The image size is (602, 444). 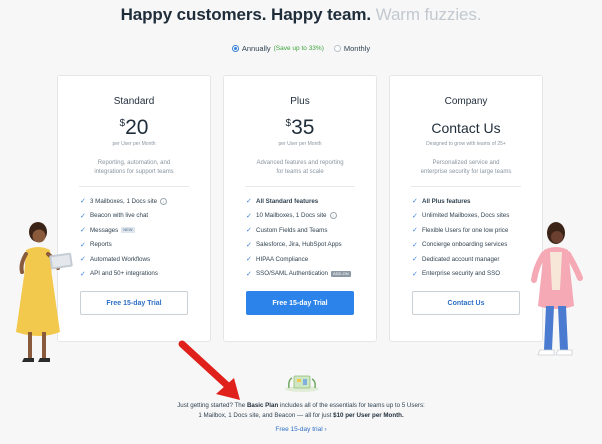 What do you see at coordinates (466, 303) in the screenshot?
I see `company-contact-button: Contact Us` at bounding box center [466, 303].